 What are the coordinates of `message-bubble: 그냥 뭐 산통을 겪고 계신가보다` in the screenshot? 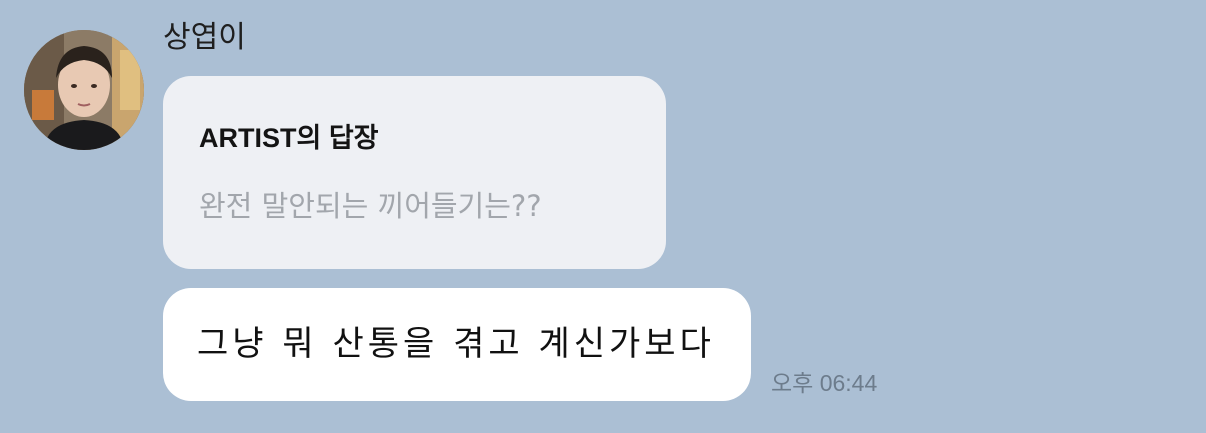 It's located at (457, 344).